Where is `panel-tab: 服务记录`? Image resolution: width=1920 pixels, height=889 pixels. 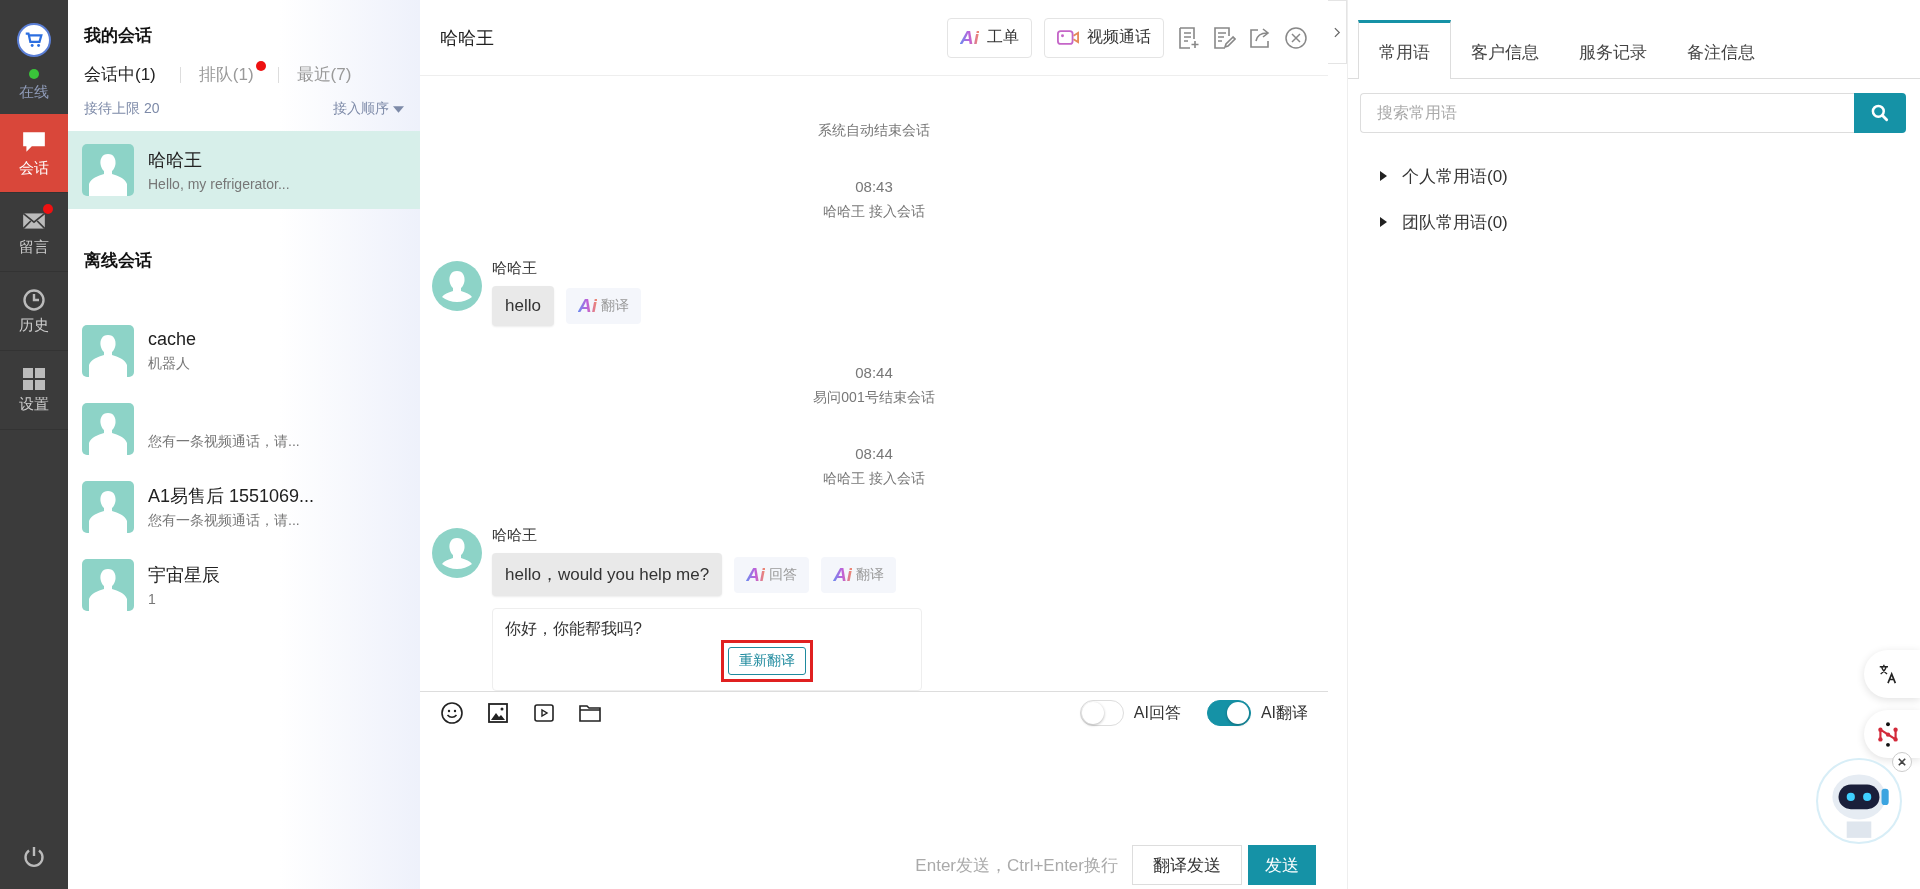
panel-tab: 服务记录 is located at coordinates (1613, 49).